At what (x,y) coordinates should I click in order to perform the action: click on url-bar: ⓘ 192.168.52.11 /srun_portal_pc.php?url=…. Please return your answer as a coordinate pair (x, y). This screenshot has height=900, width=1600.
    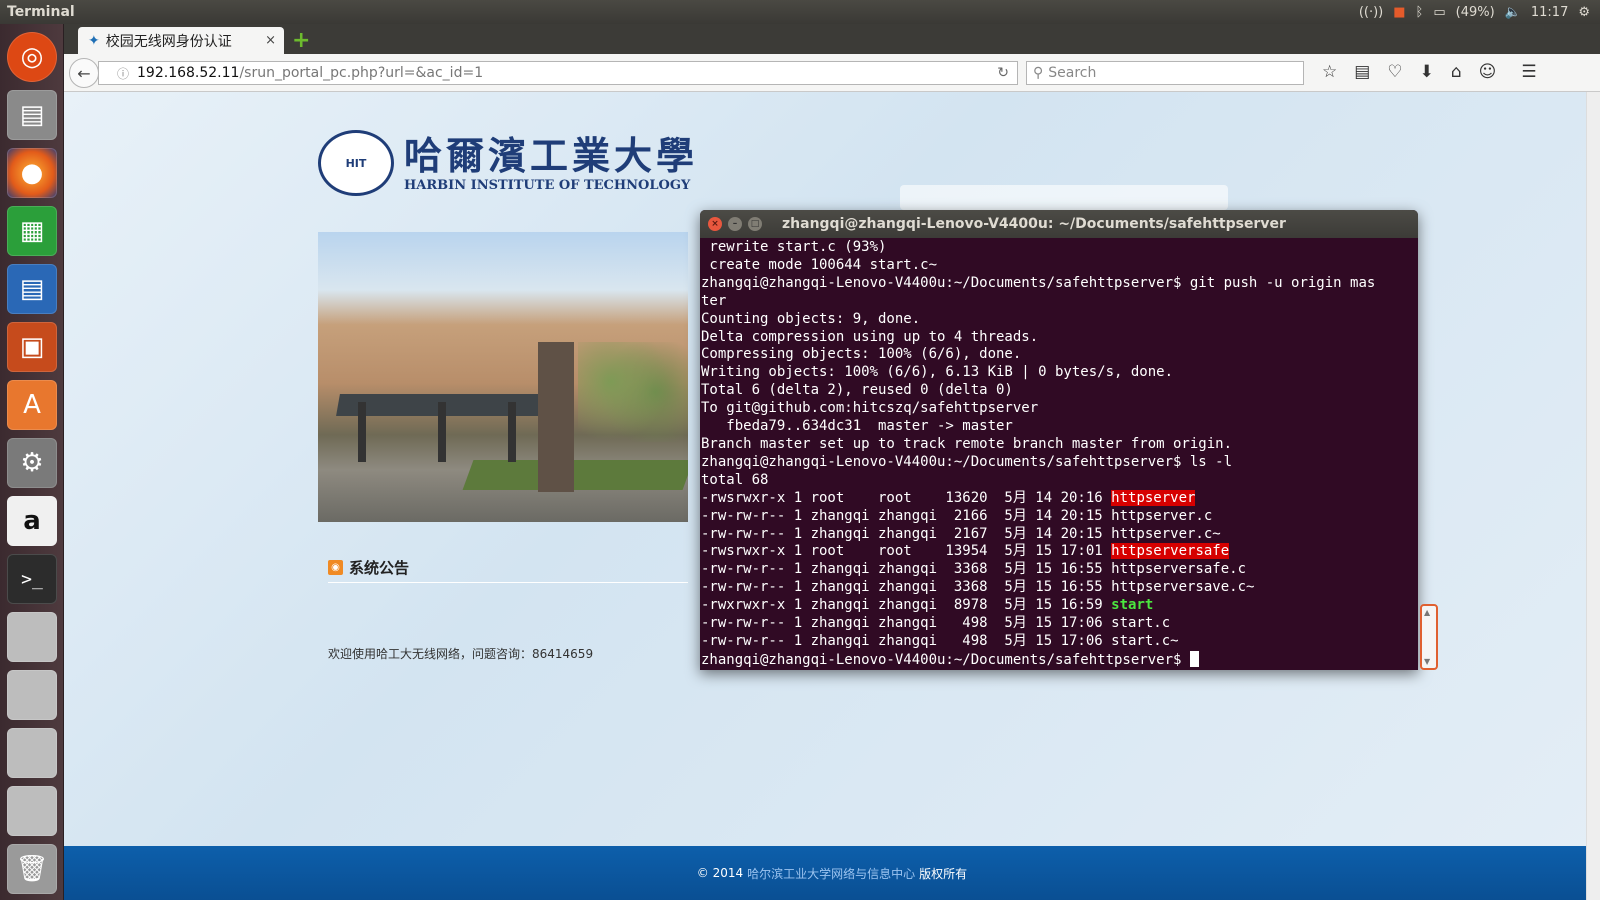
    Looking at the image, I should click on (558, 73).